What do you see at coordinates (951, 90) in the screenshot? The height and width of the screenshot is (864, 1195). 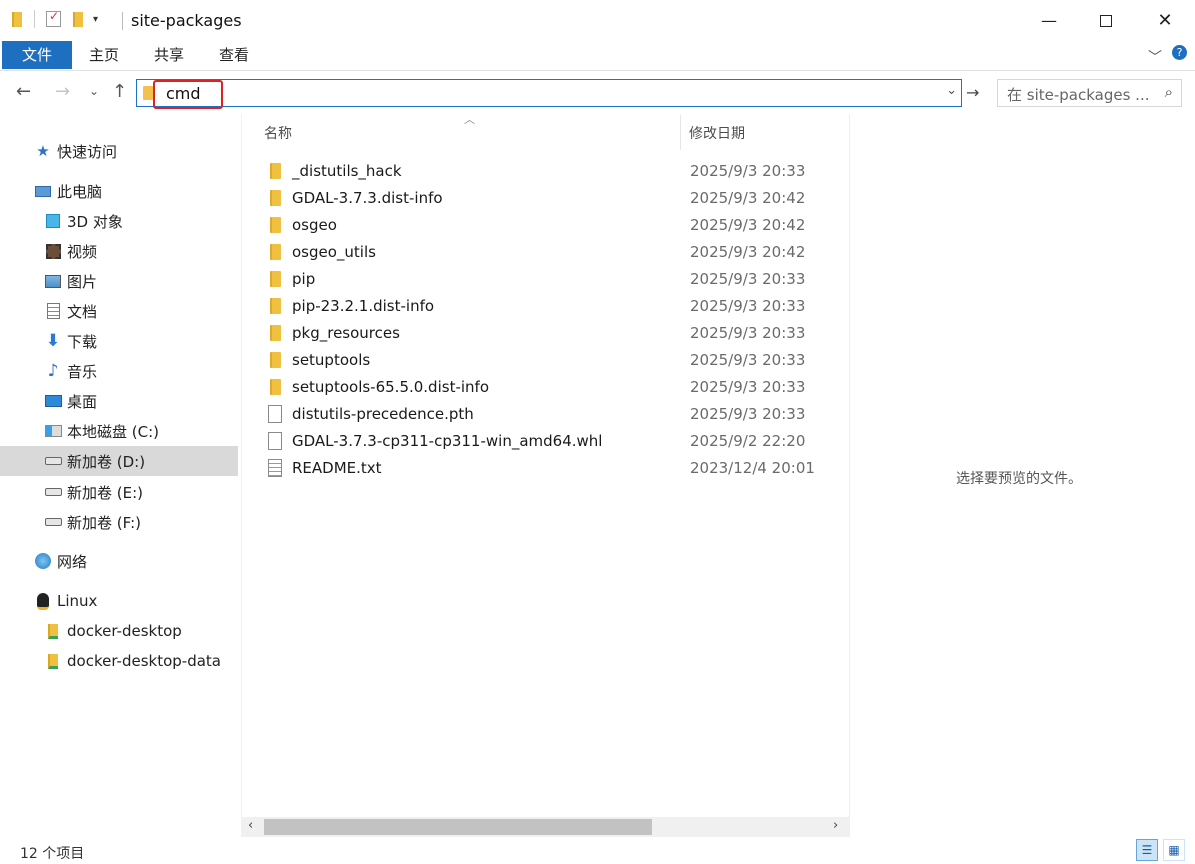 I see `address-dropdown-button: ⌄` at bounding box center [951, 90].